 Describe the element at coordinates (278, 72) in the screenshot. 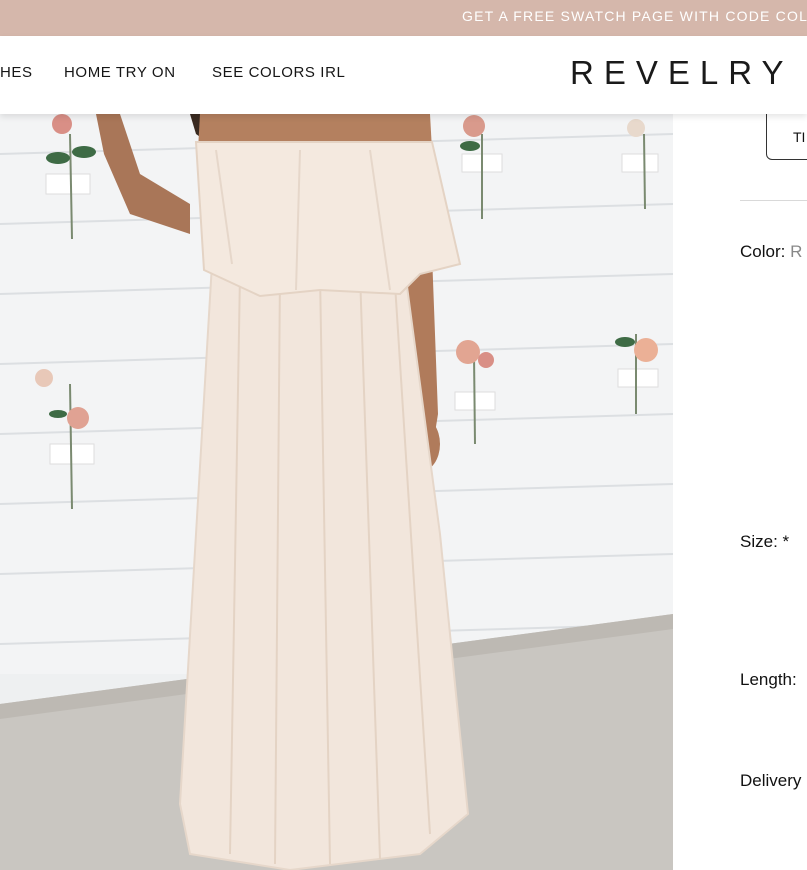

I see `nav-link-see-colors-irl: SEE COLORS IRL` at that location.